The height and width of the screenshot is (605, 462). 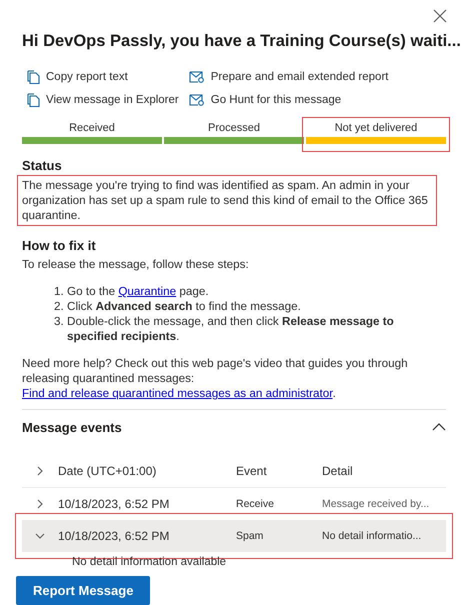 I want to click on action-link: Go Hunt for this message, so click(x=288, y=100).